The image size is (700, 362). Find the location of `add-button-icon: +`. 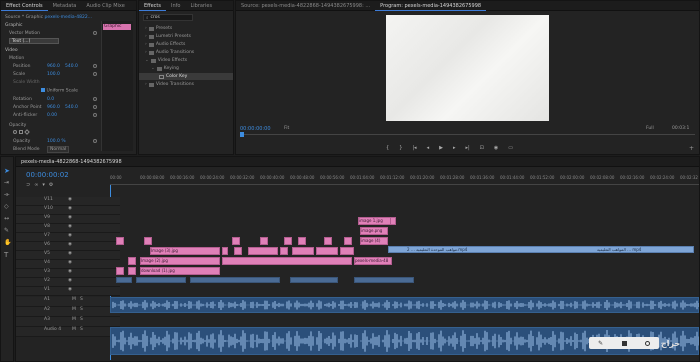

add-button-icon: + is located at coordinates (691, 148).